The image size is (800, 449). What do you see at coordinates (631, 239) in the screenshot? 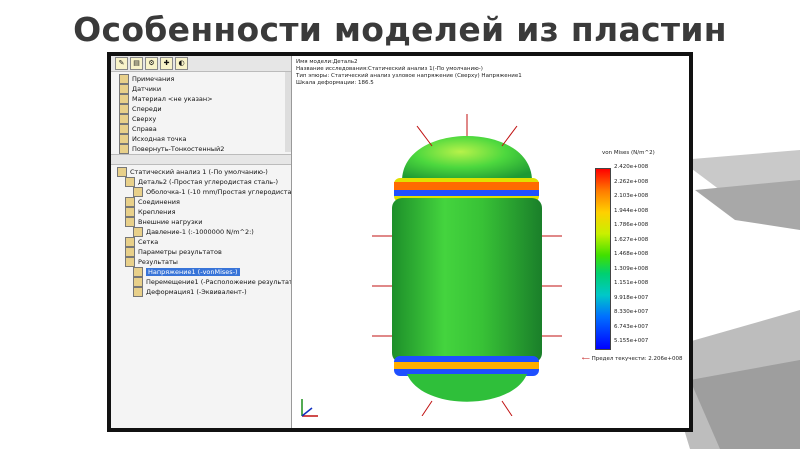
I see `legend-value: 1.627e+008` at bounding box center [631, 239].